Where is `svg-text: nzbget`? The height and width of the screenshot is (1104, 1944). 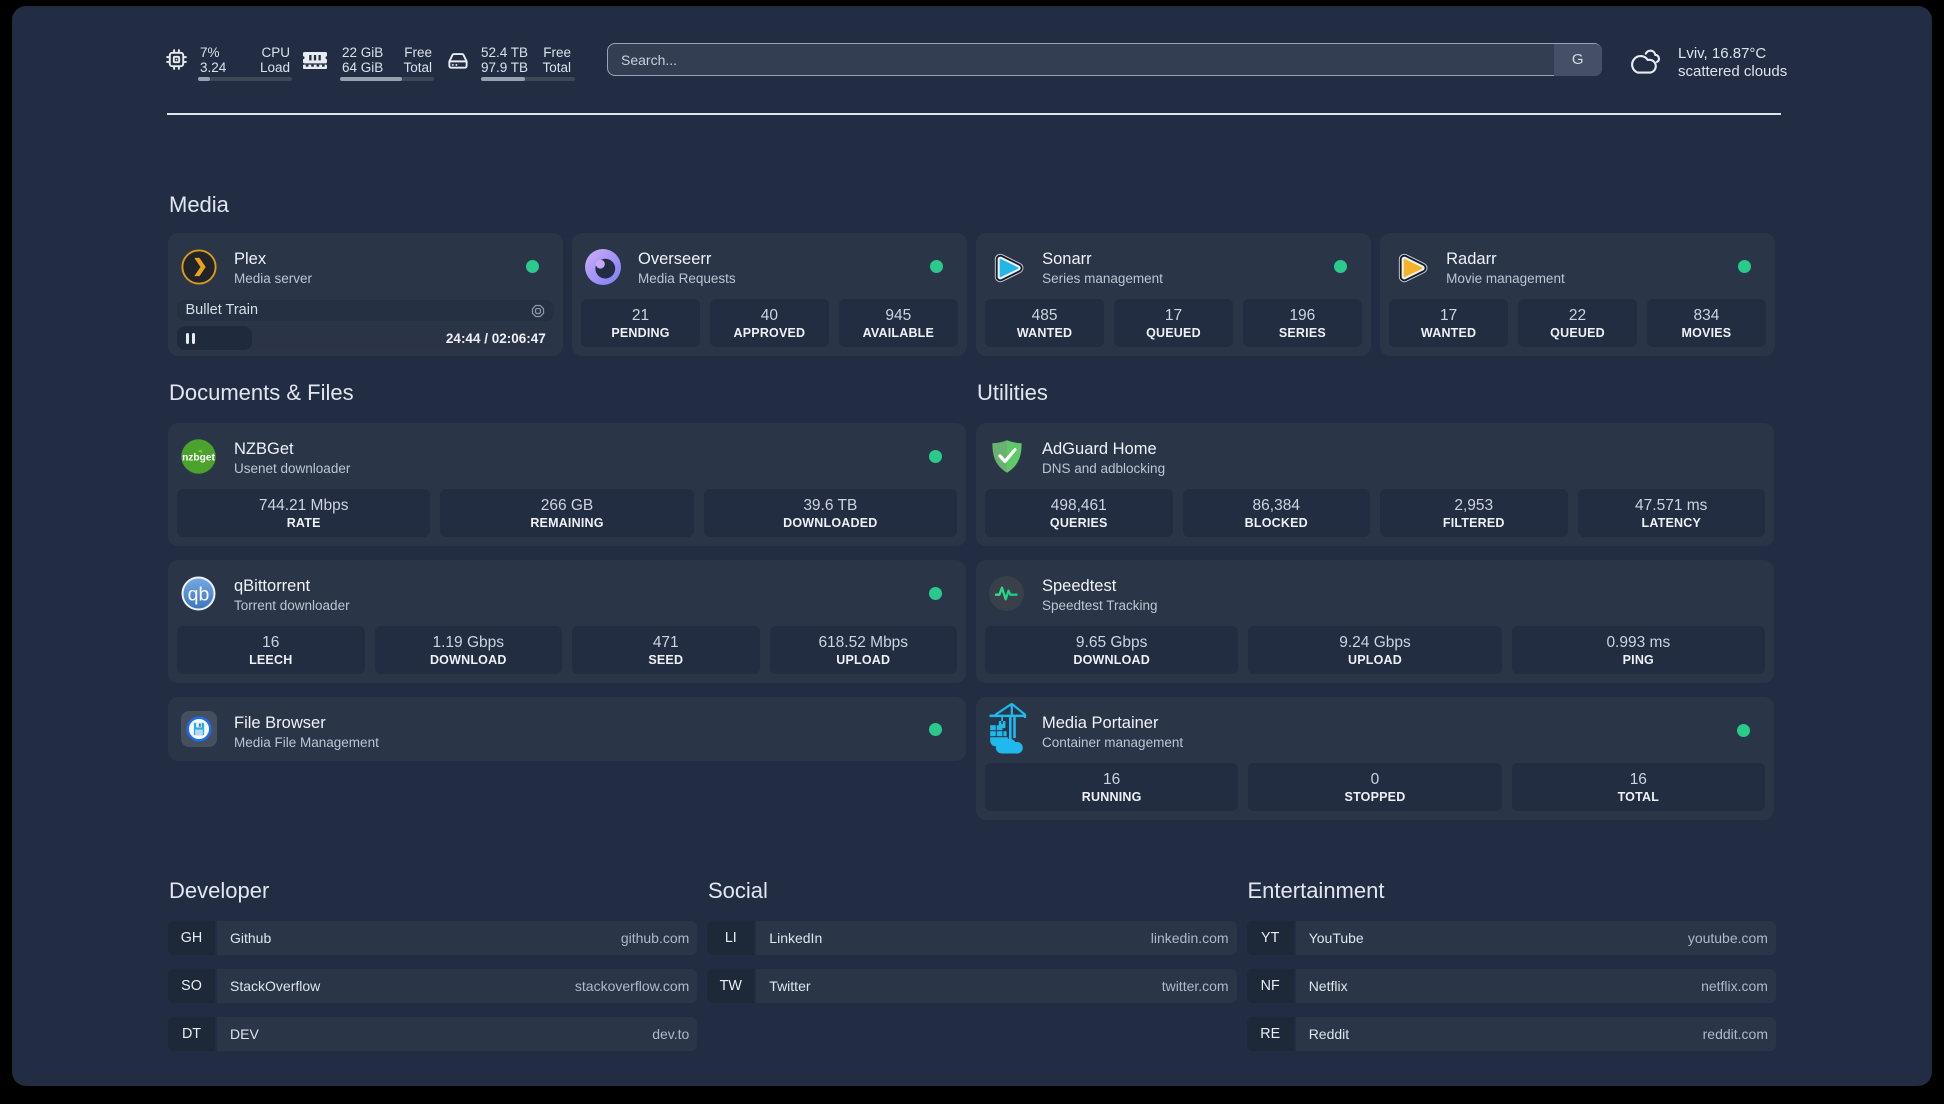 svg-text: nzbget is located at coordinates (198, 457).